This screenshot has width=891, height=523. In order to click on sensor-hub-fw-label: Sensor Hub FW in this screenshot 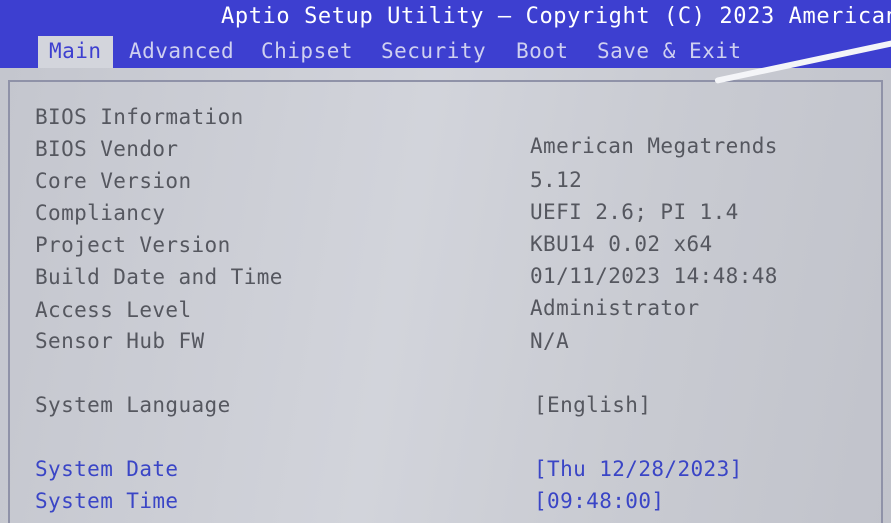, I will do `click(120, 341)`.